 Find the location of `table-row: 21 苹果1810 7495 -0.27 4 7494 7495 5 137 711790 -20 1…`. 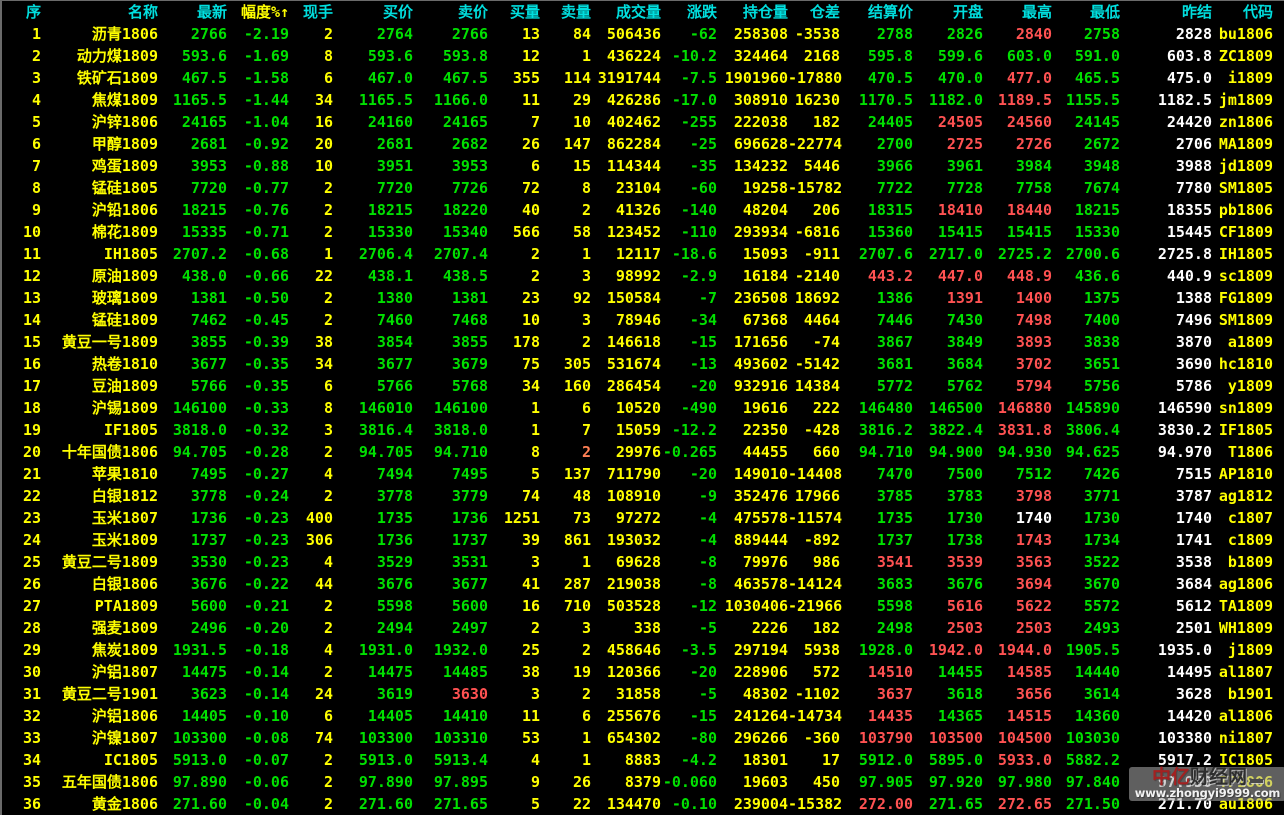

table-row: 21 苹果1810 7495 -0.27 4 7494 7495 5 137 711790 -20 1… is located at coordinates (643, 474).